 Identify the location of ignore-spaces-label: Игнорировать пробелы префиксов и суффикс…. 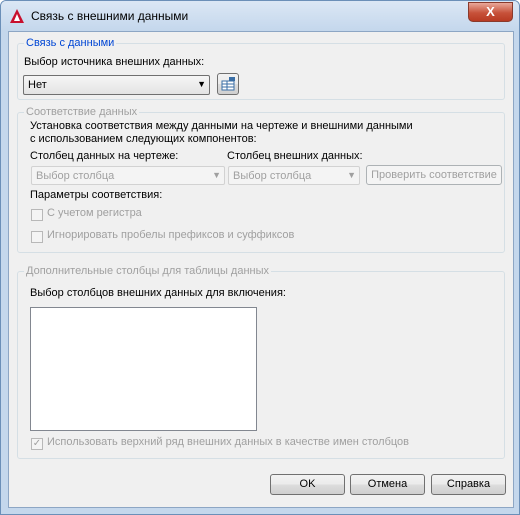
(171, 235).